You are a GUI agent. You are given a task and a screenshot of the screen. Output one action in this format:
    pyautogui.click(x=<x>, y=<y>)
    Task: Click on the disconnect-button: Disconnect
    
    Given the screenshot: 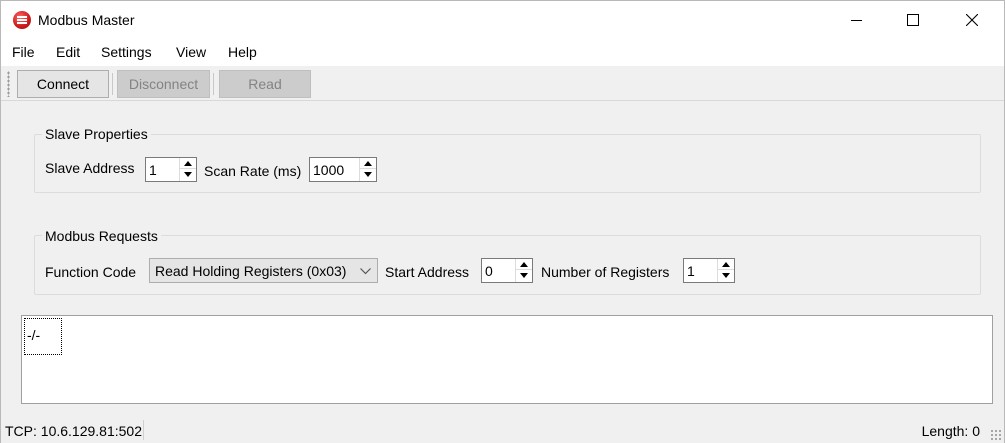 What is the action you would take?
    pyautogui.click(x=163, y=84)
    